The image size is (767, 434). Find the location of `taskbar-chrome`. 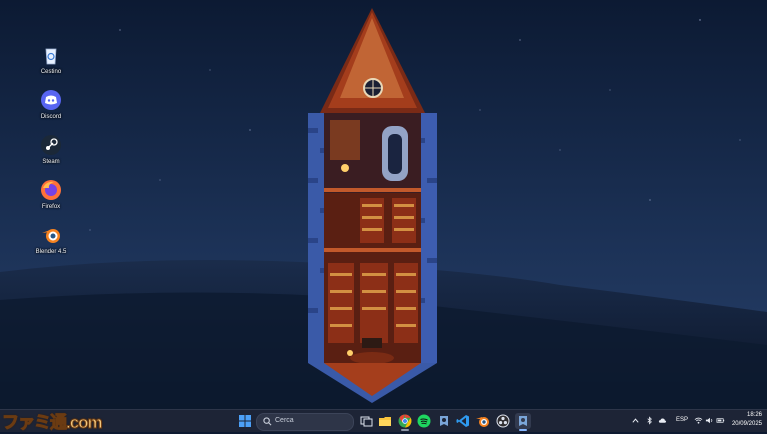

taskbar-chrome is located at coordinates (405, 422).